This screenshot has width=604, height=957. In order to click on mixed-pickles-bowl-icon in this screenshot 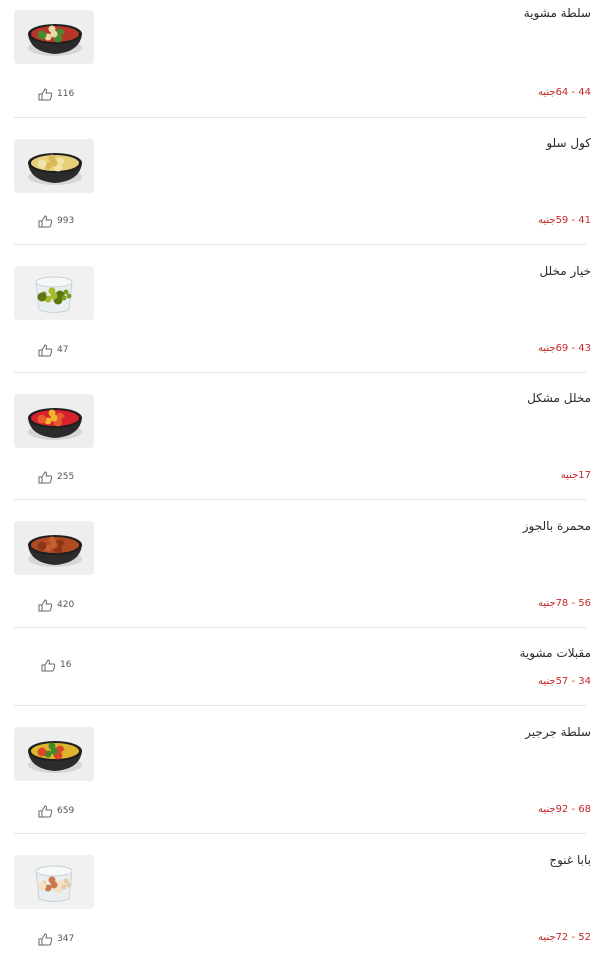, I will do `click(54, 421)`.